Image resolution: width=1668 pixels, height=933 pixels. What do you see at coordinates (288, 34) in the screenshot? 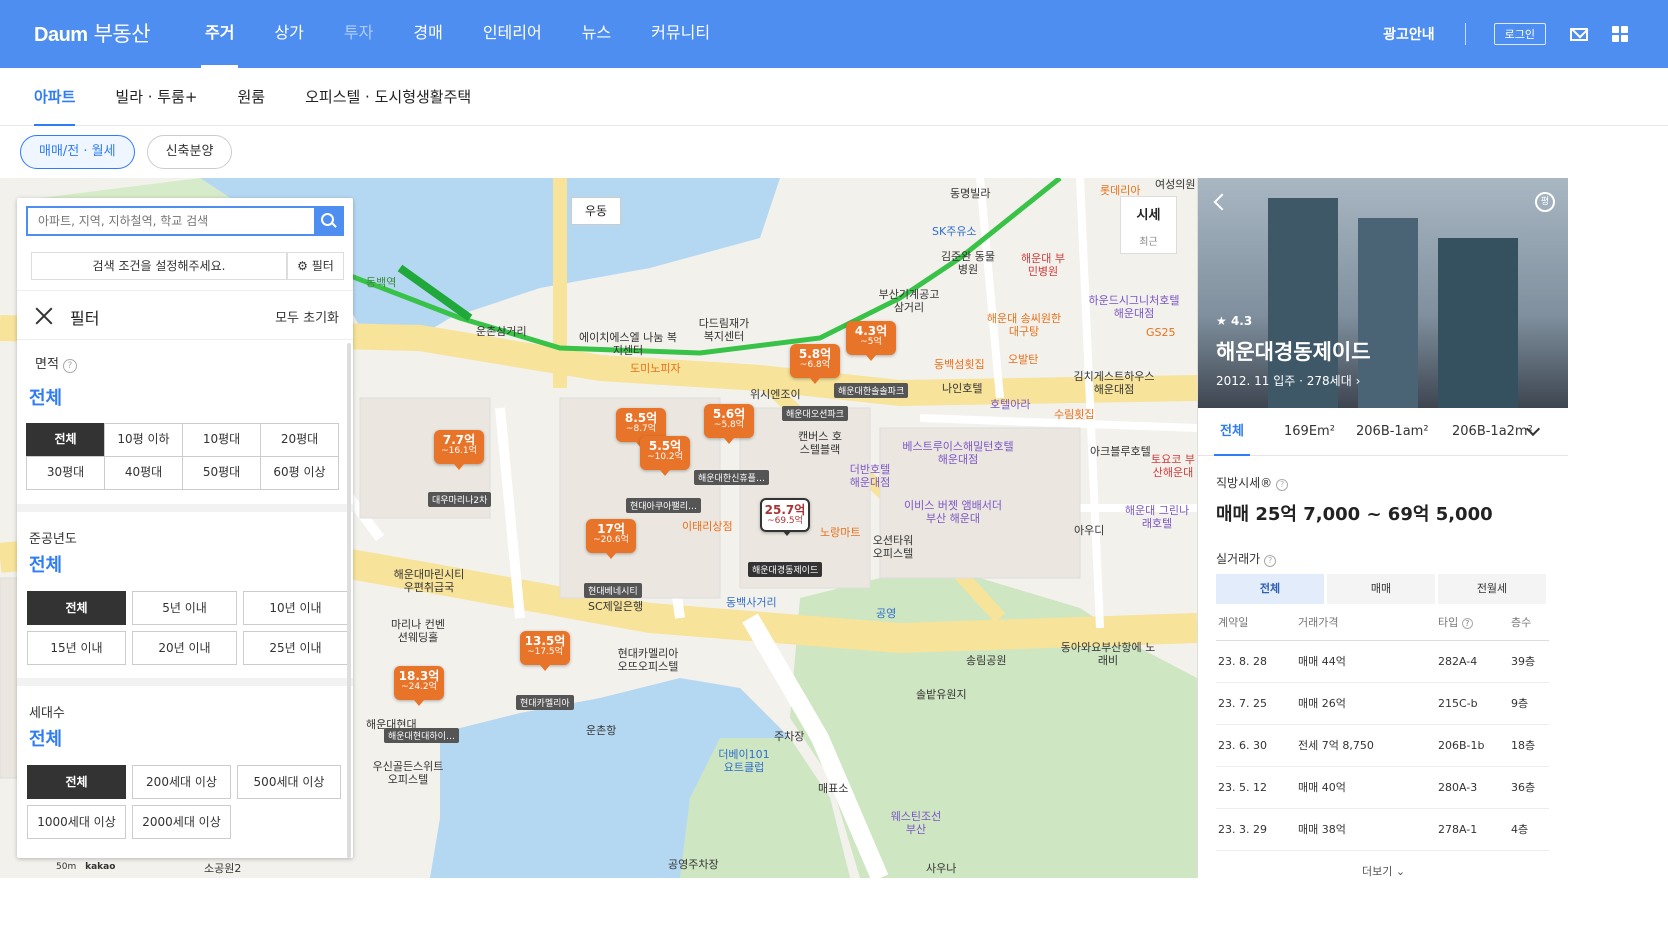
I see `nav-commercial: 상가` at bounding box center [288, 34].